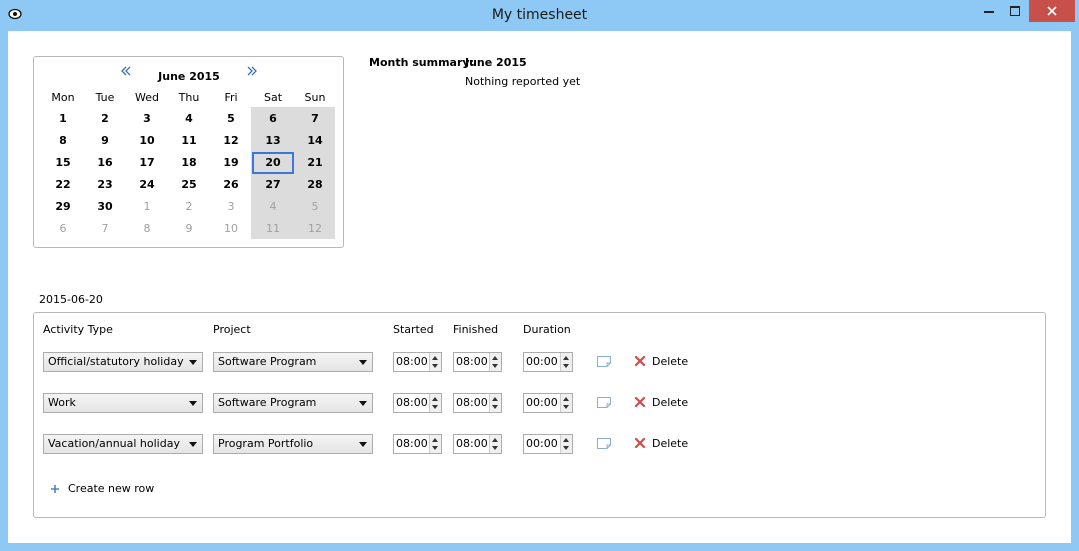 The image size is (1079, 551). I want to click on calendar-day: 18, so click(189, 163).